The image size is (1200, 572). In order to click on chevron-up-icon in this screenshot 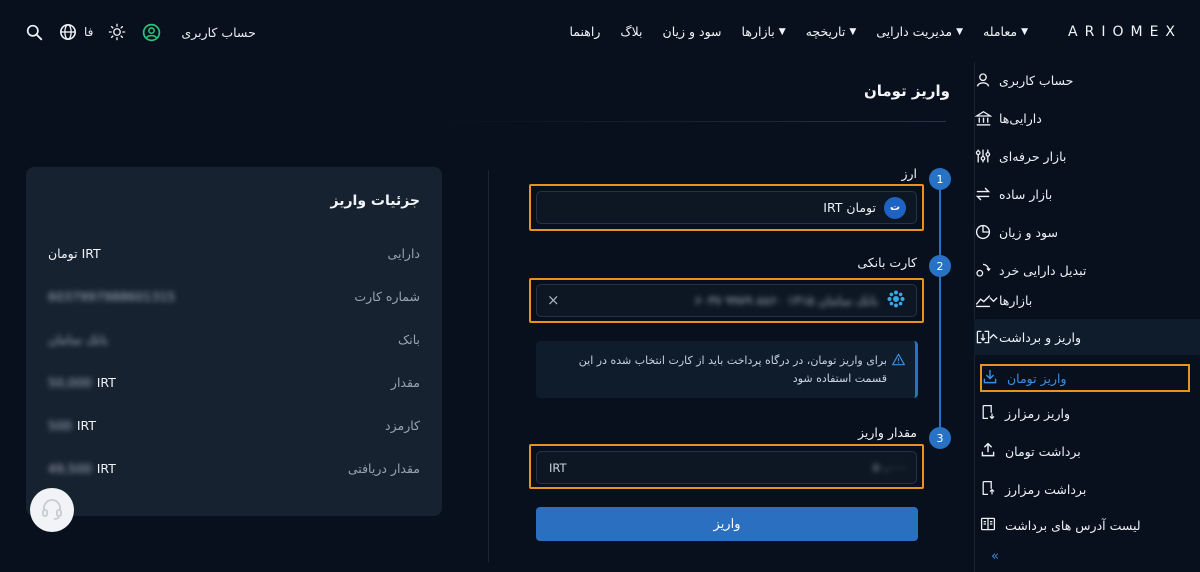, I will do `click(993, 337)`.